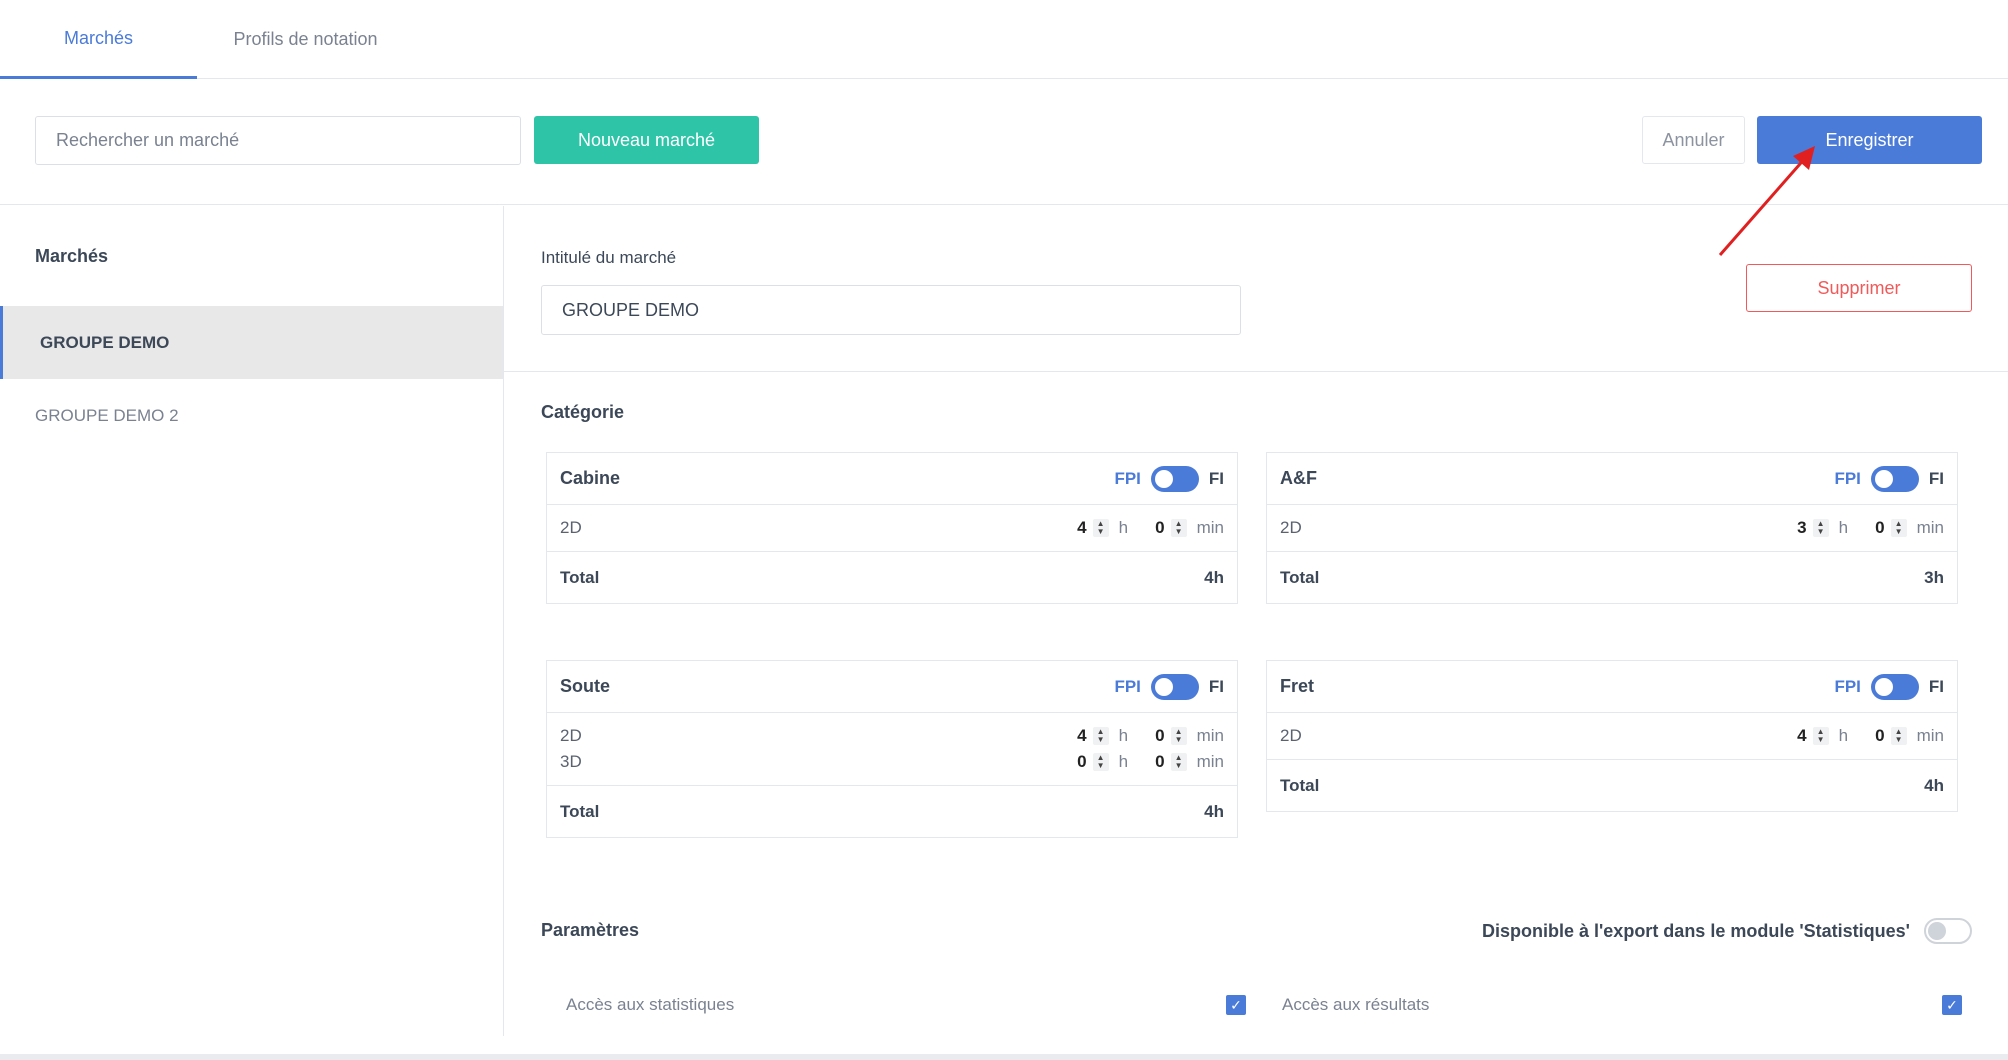 Image resolution: width=2008 pixels, height=1060 pixels. I want to click on hours-value: 3, so click(1793, 528).